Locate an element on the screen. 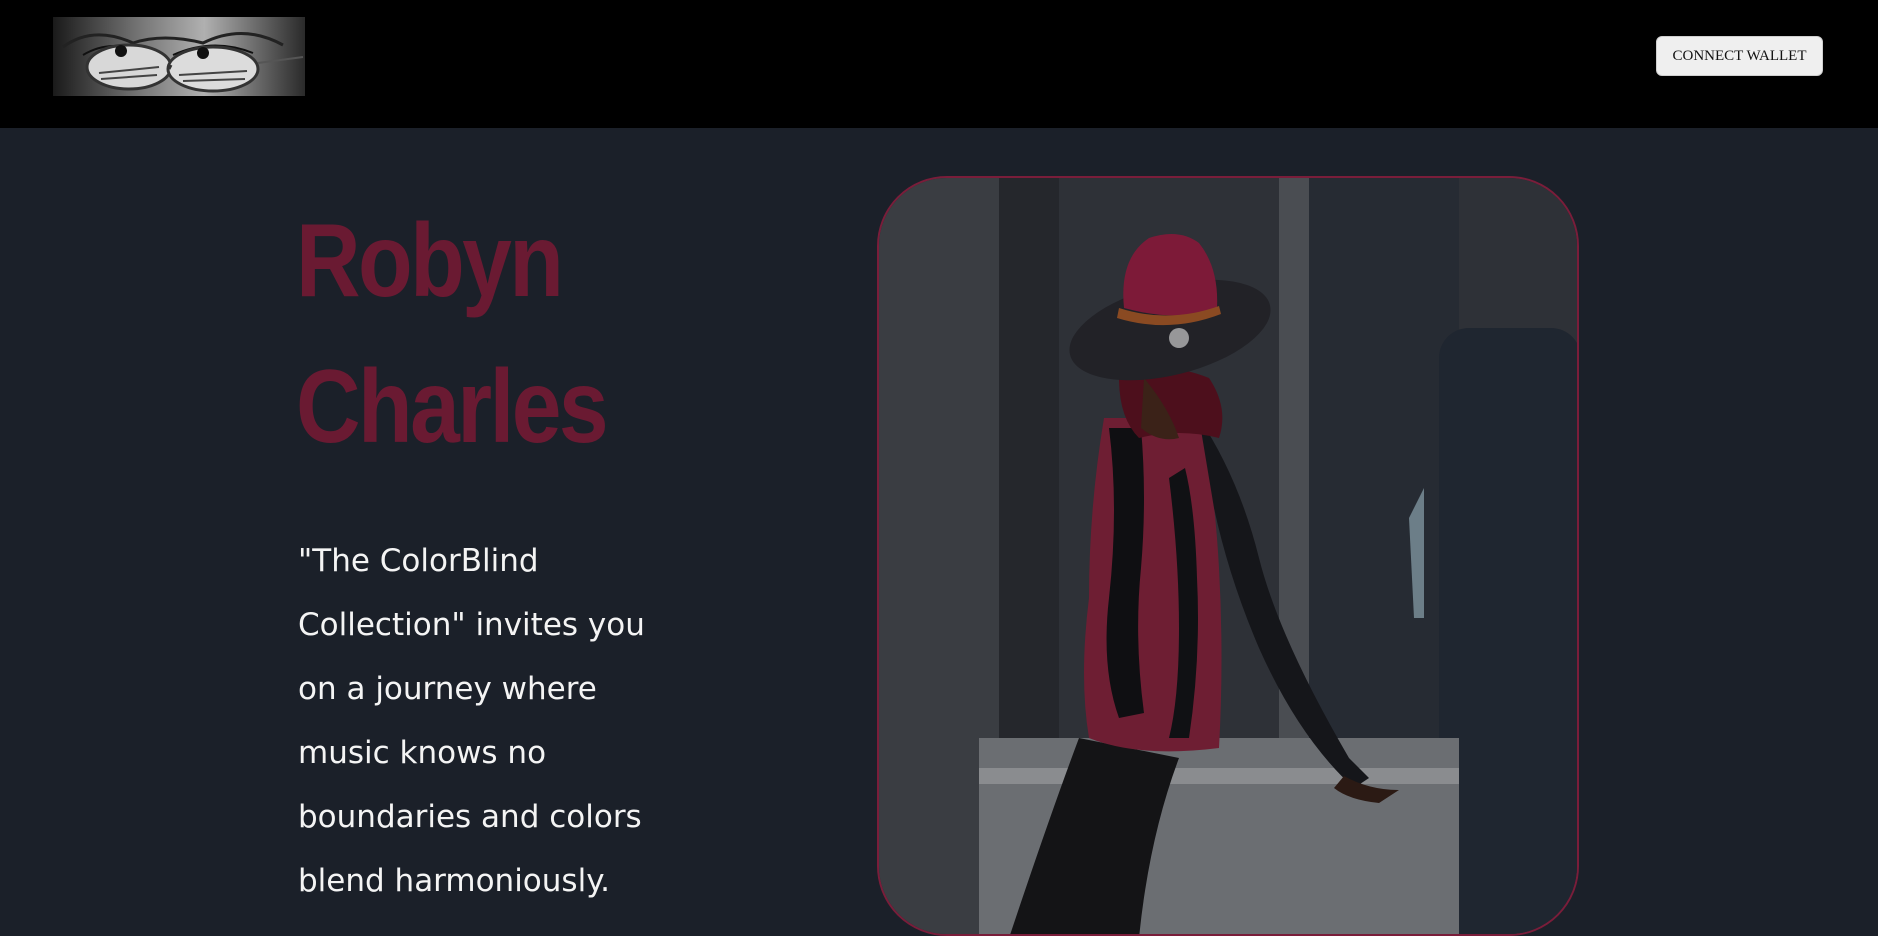  artist-first-name: Robyn is located at coordinates (430, 261).